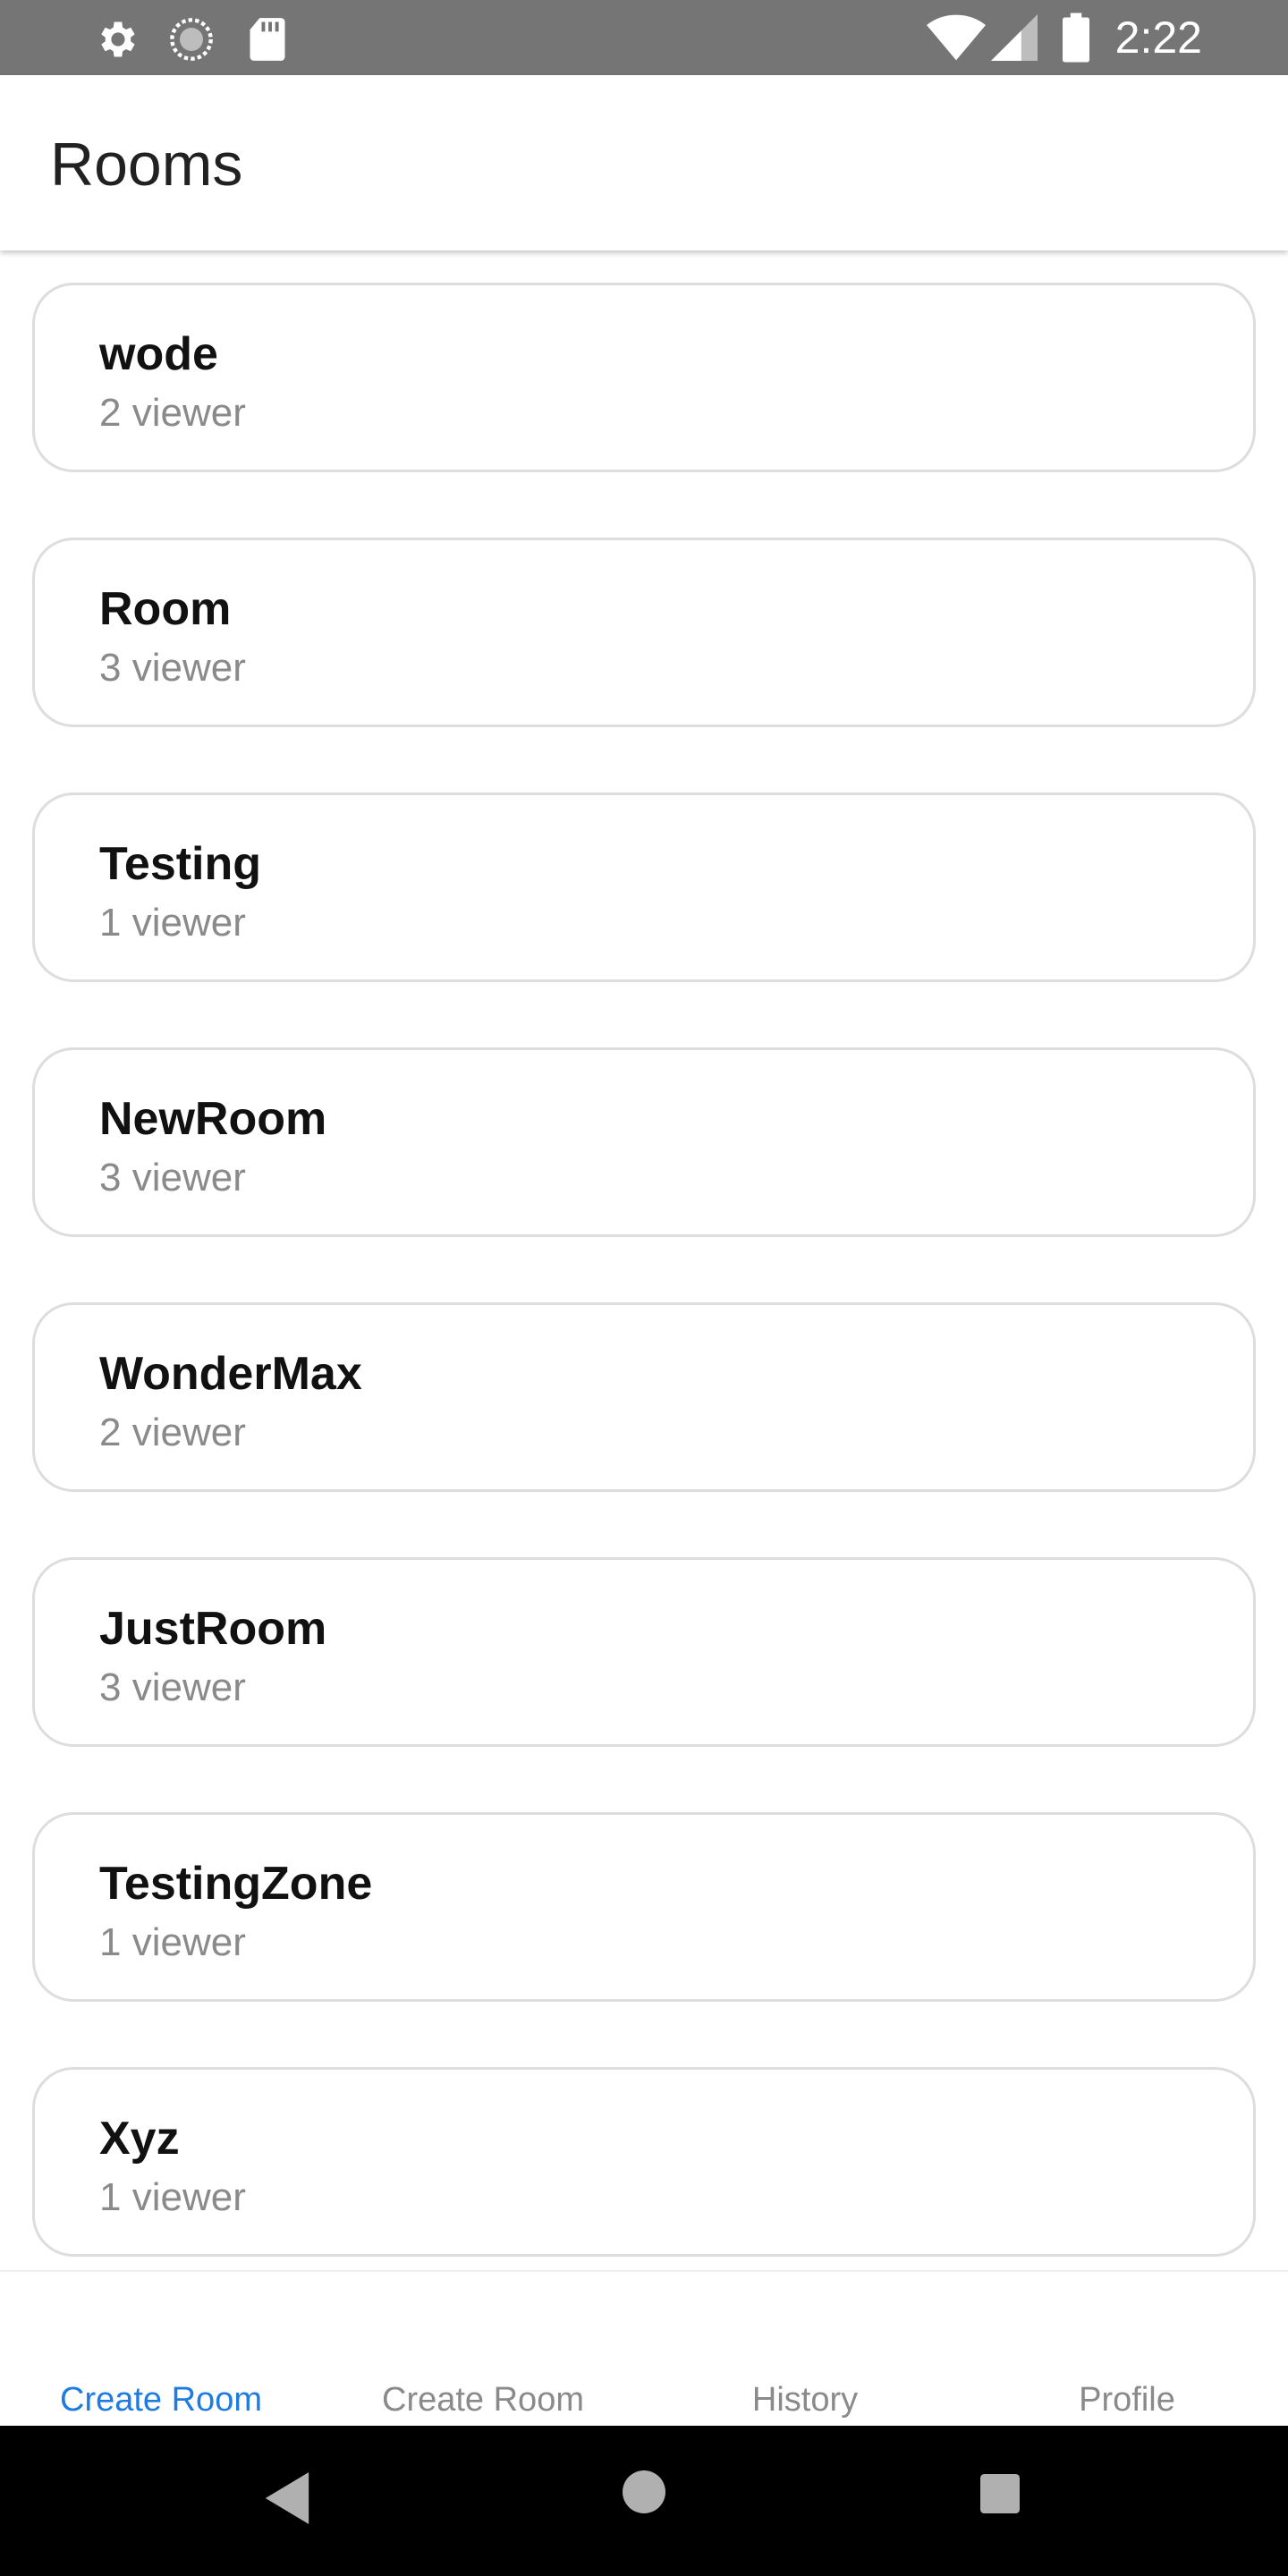 Image resolution: width=1288 pixels, height=2576 pixels. What do you see at coordinates (139, 2139) in the screenshot?
I see `room-name: Xyz` at bounding box center [139, 2139].